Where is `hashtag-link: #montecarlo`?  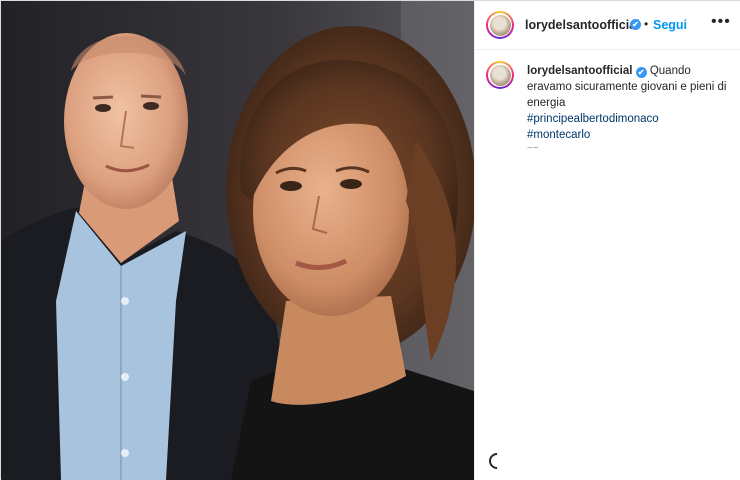 hashtag-link: #montecarlo is located at coordinates (629, 135).